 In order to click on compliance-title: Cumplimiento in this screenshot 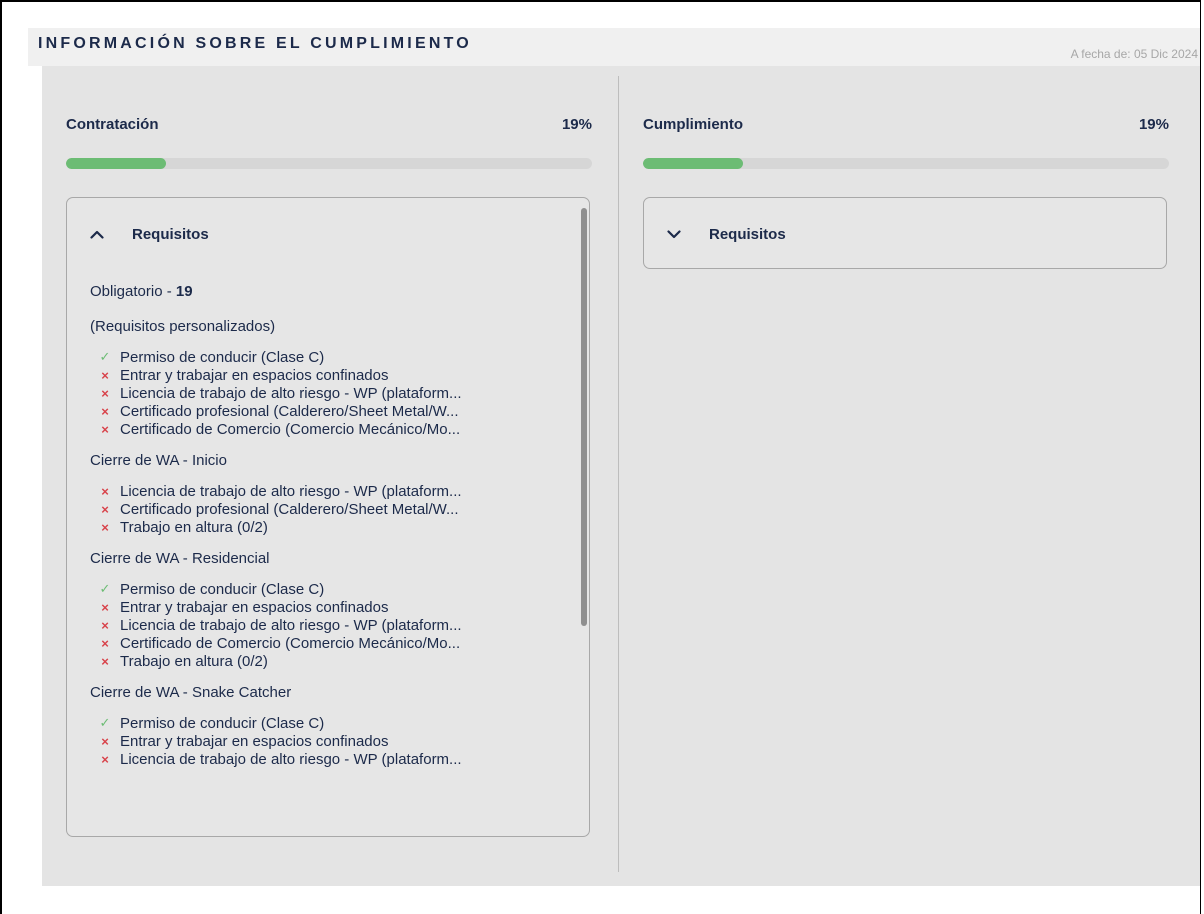, I will do `click(693, 124)`.